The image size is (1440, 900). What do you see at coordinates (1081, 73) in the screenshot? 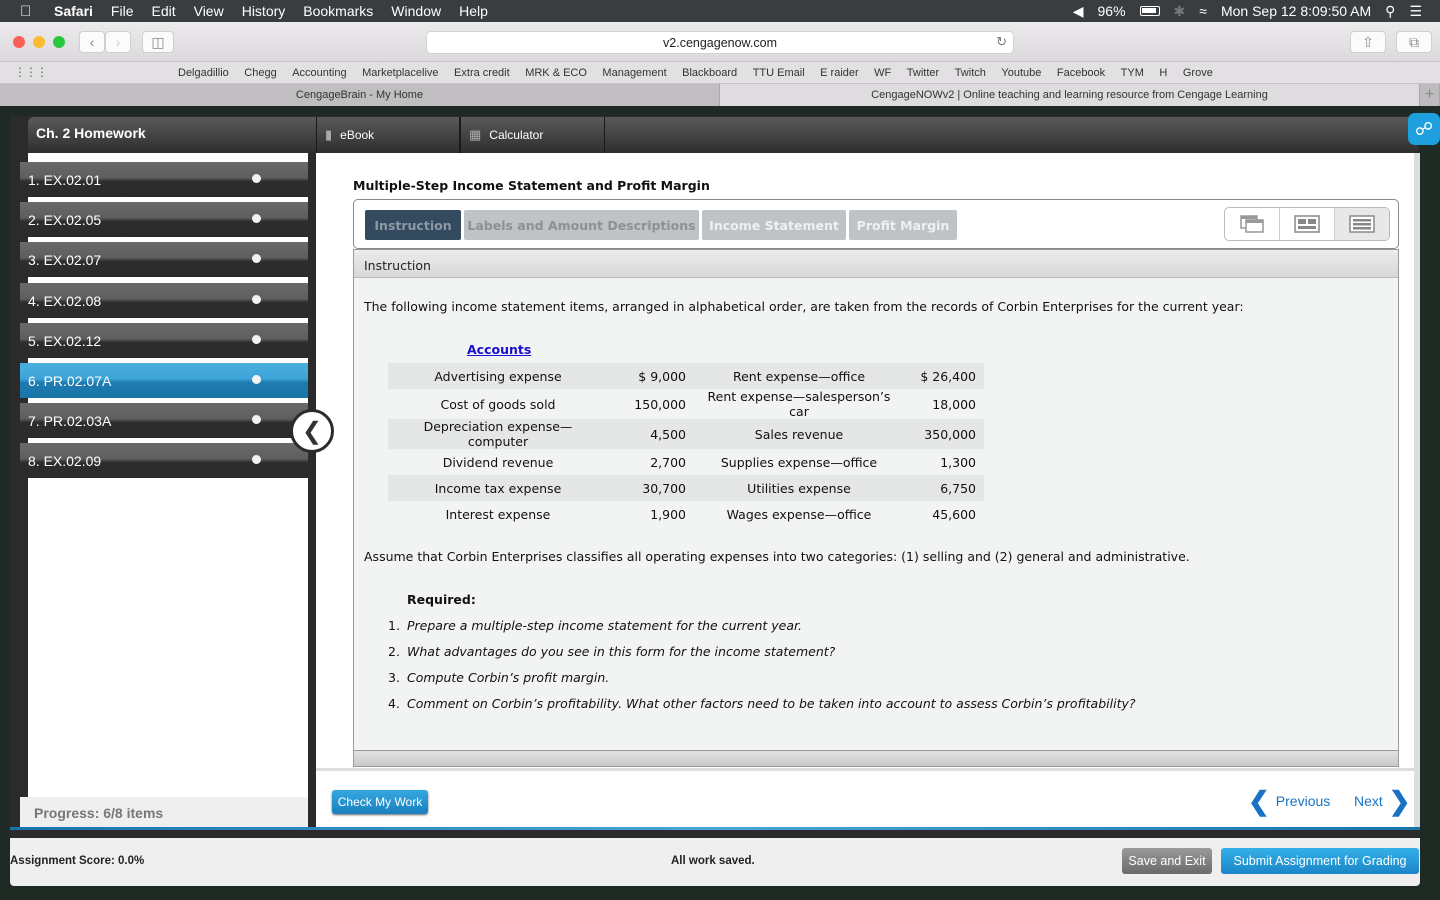
I see `bookmark-item: Facebook` at bounding box center [1081, 73].